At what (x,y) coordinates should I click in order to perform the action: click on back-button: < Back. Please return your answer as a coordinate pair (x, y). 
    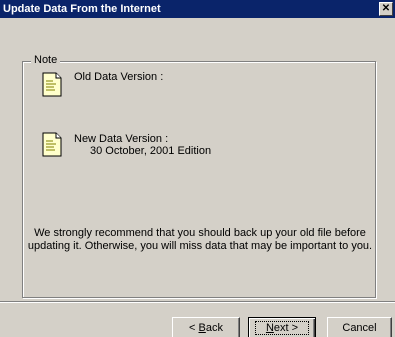
    Looking at the image, I should click on (206, 327).